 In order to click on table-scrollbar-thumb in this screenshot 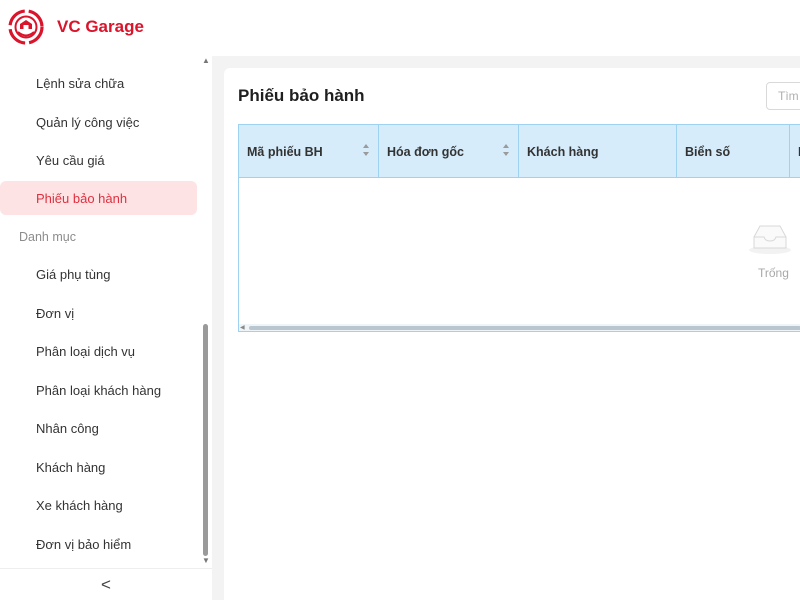, I will do `click(524, 328)`.